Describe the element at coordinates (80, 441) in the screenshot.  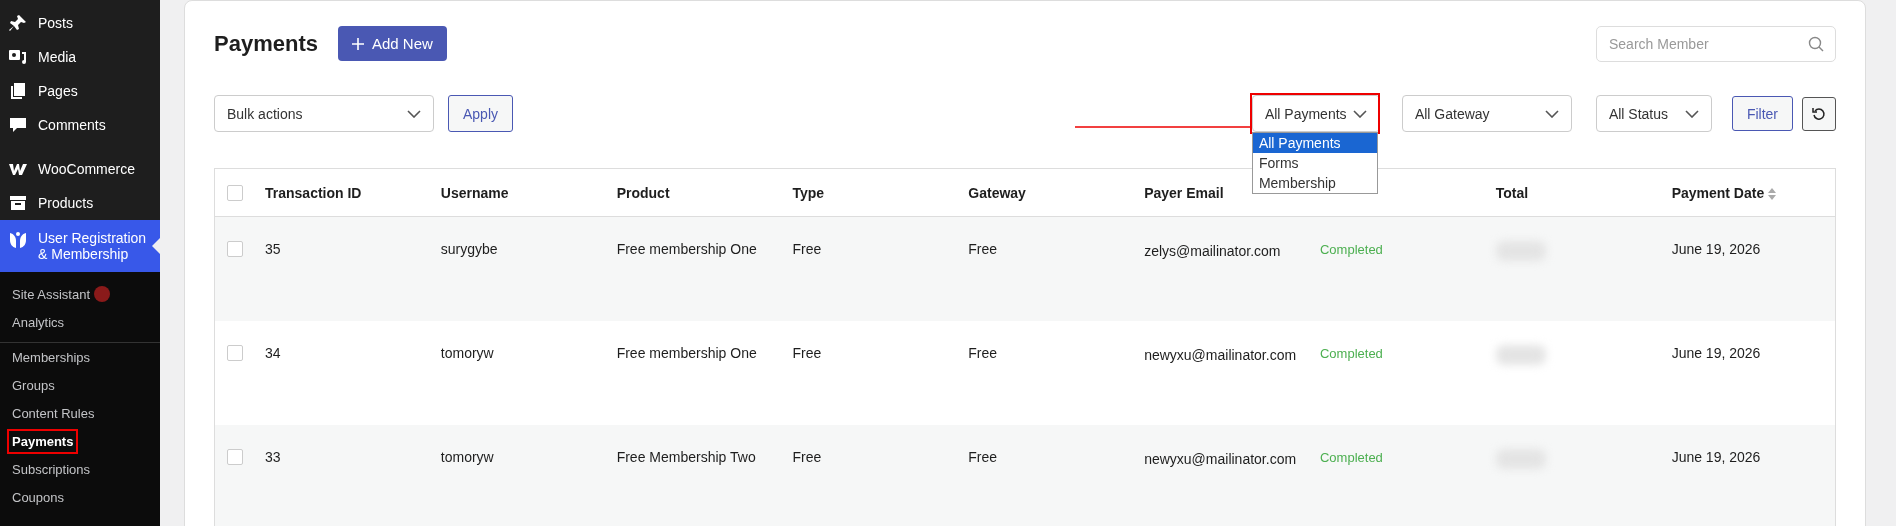
I see `submenu-item: Payments` at that location.